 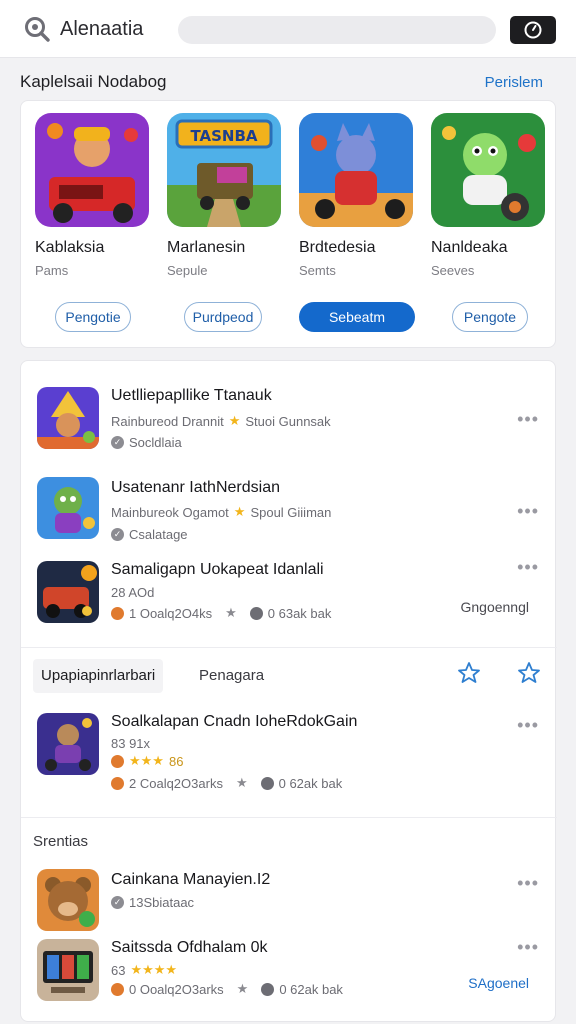 I want to click on list-item-downloads: 2 Coalq2O3arks, so click(x=176, y=783).